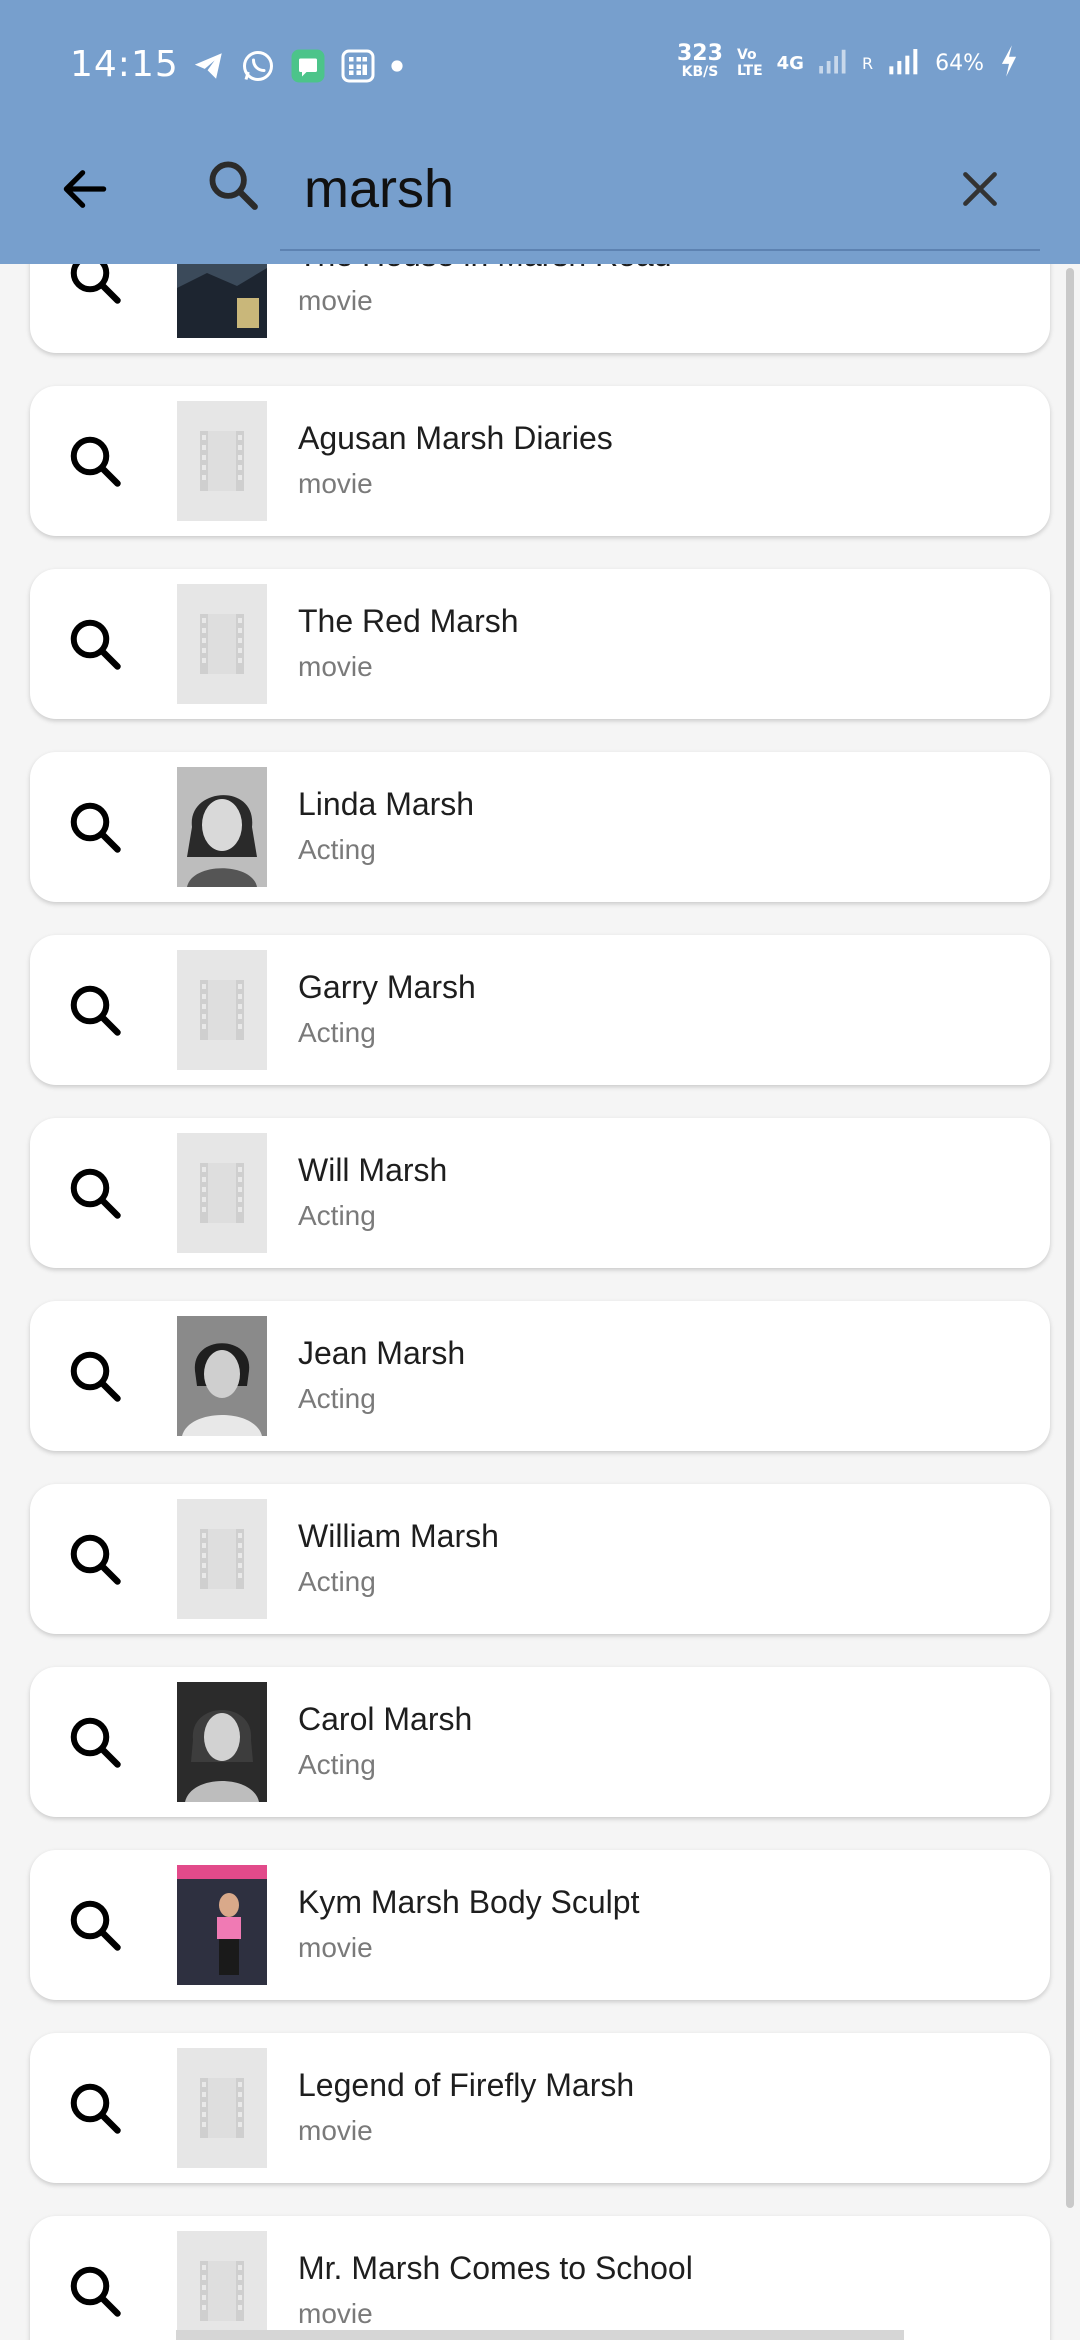  What do you see at coordinates (746, 55) in the screenshot?
I see `volte-top: Vo` at bounding box center [746, 55].